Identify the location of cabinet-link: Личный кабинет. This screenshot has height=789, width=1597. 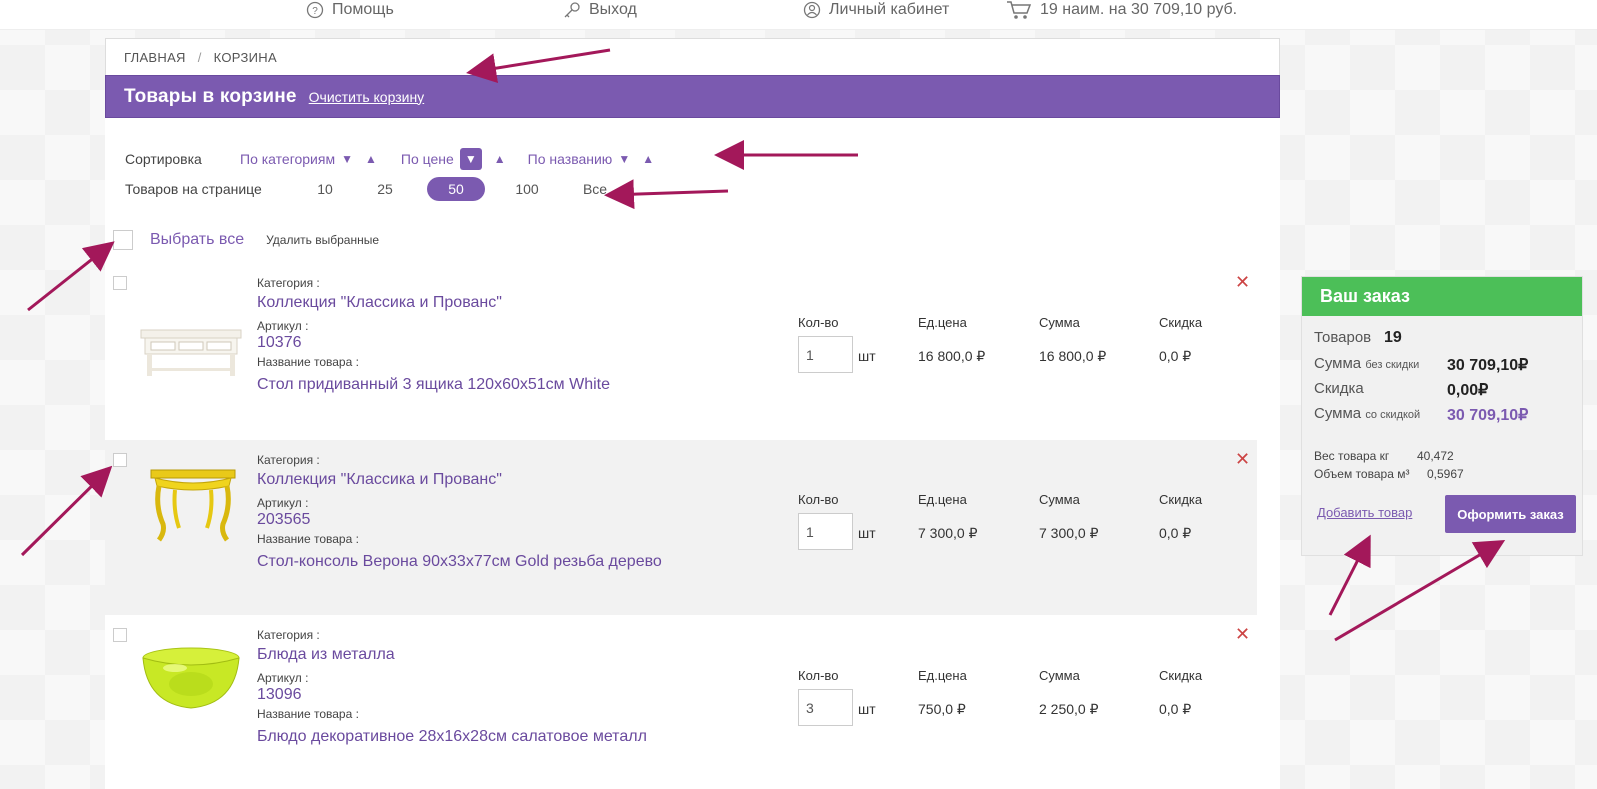
(876, 10).